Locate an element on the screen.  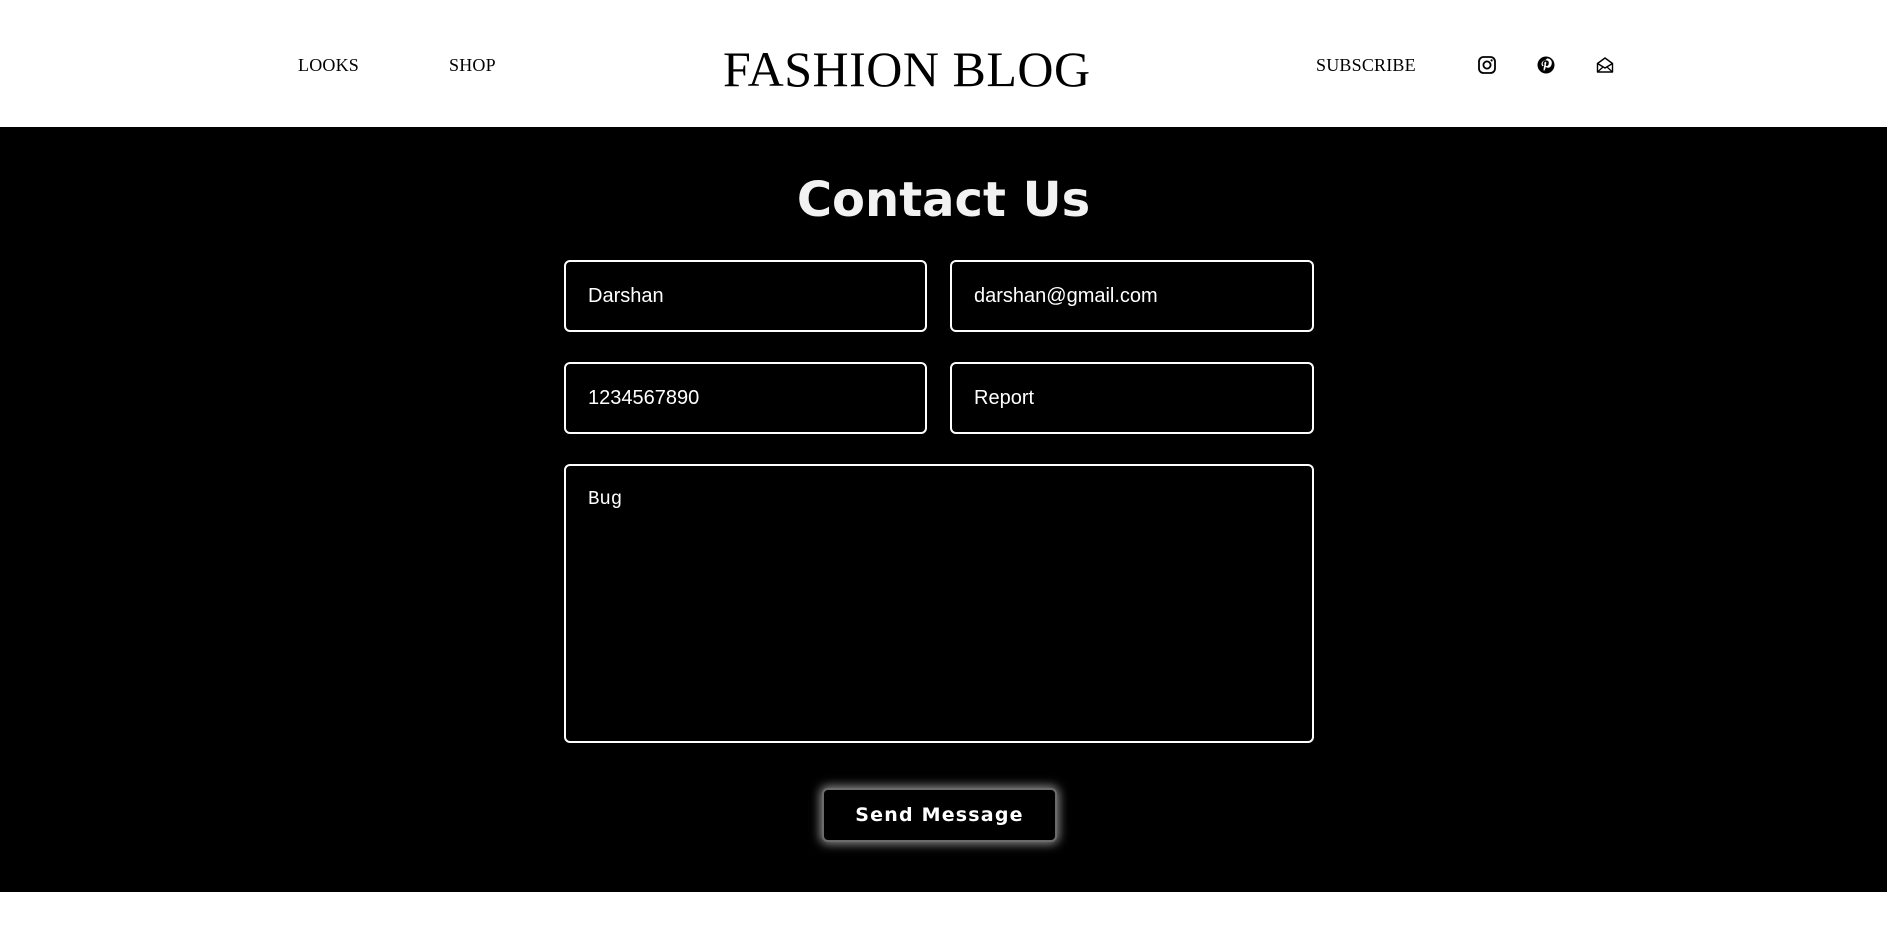
instagram-icon is located at coordinates (1487, 65).